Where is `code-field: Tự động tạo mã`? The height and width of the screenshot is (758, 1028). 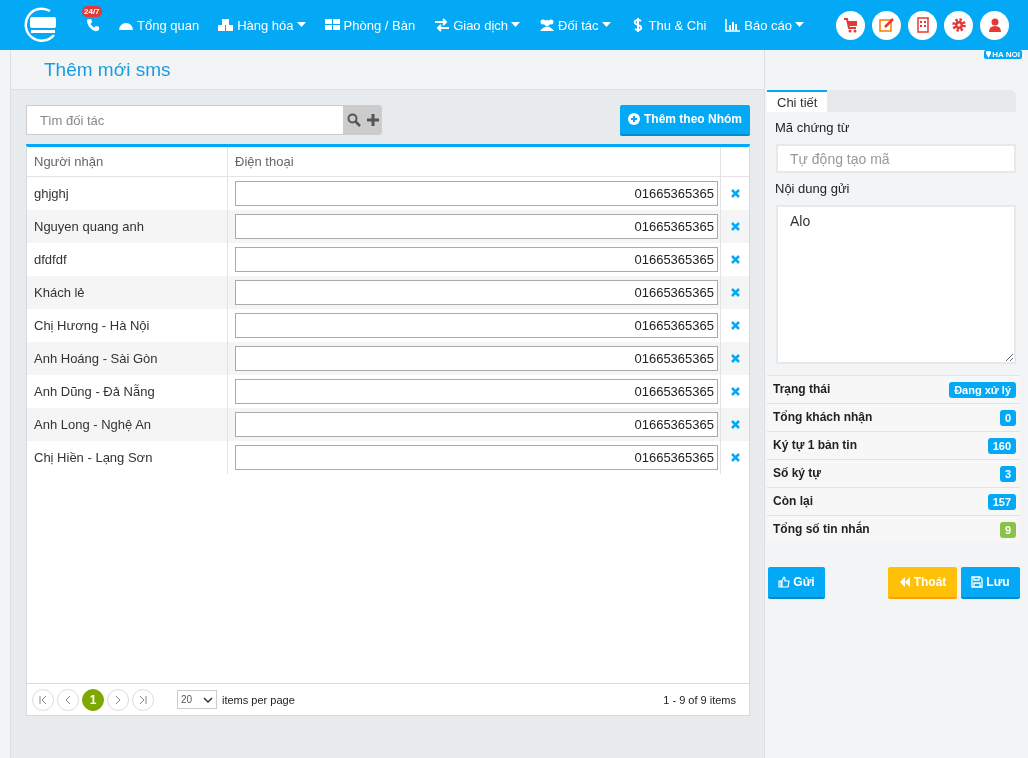 code-field: Tự động tạo mã is located at coordinates (896, 158).